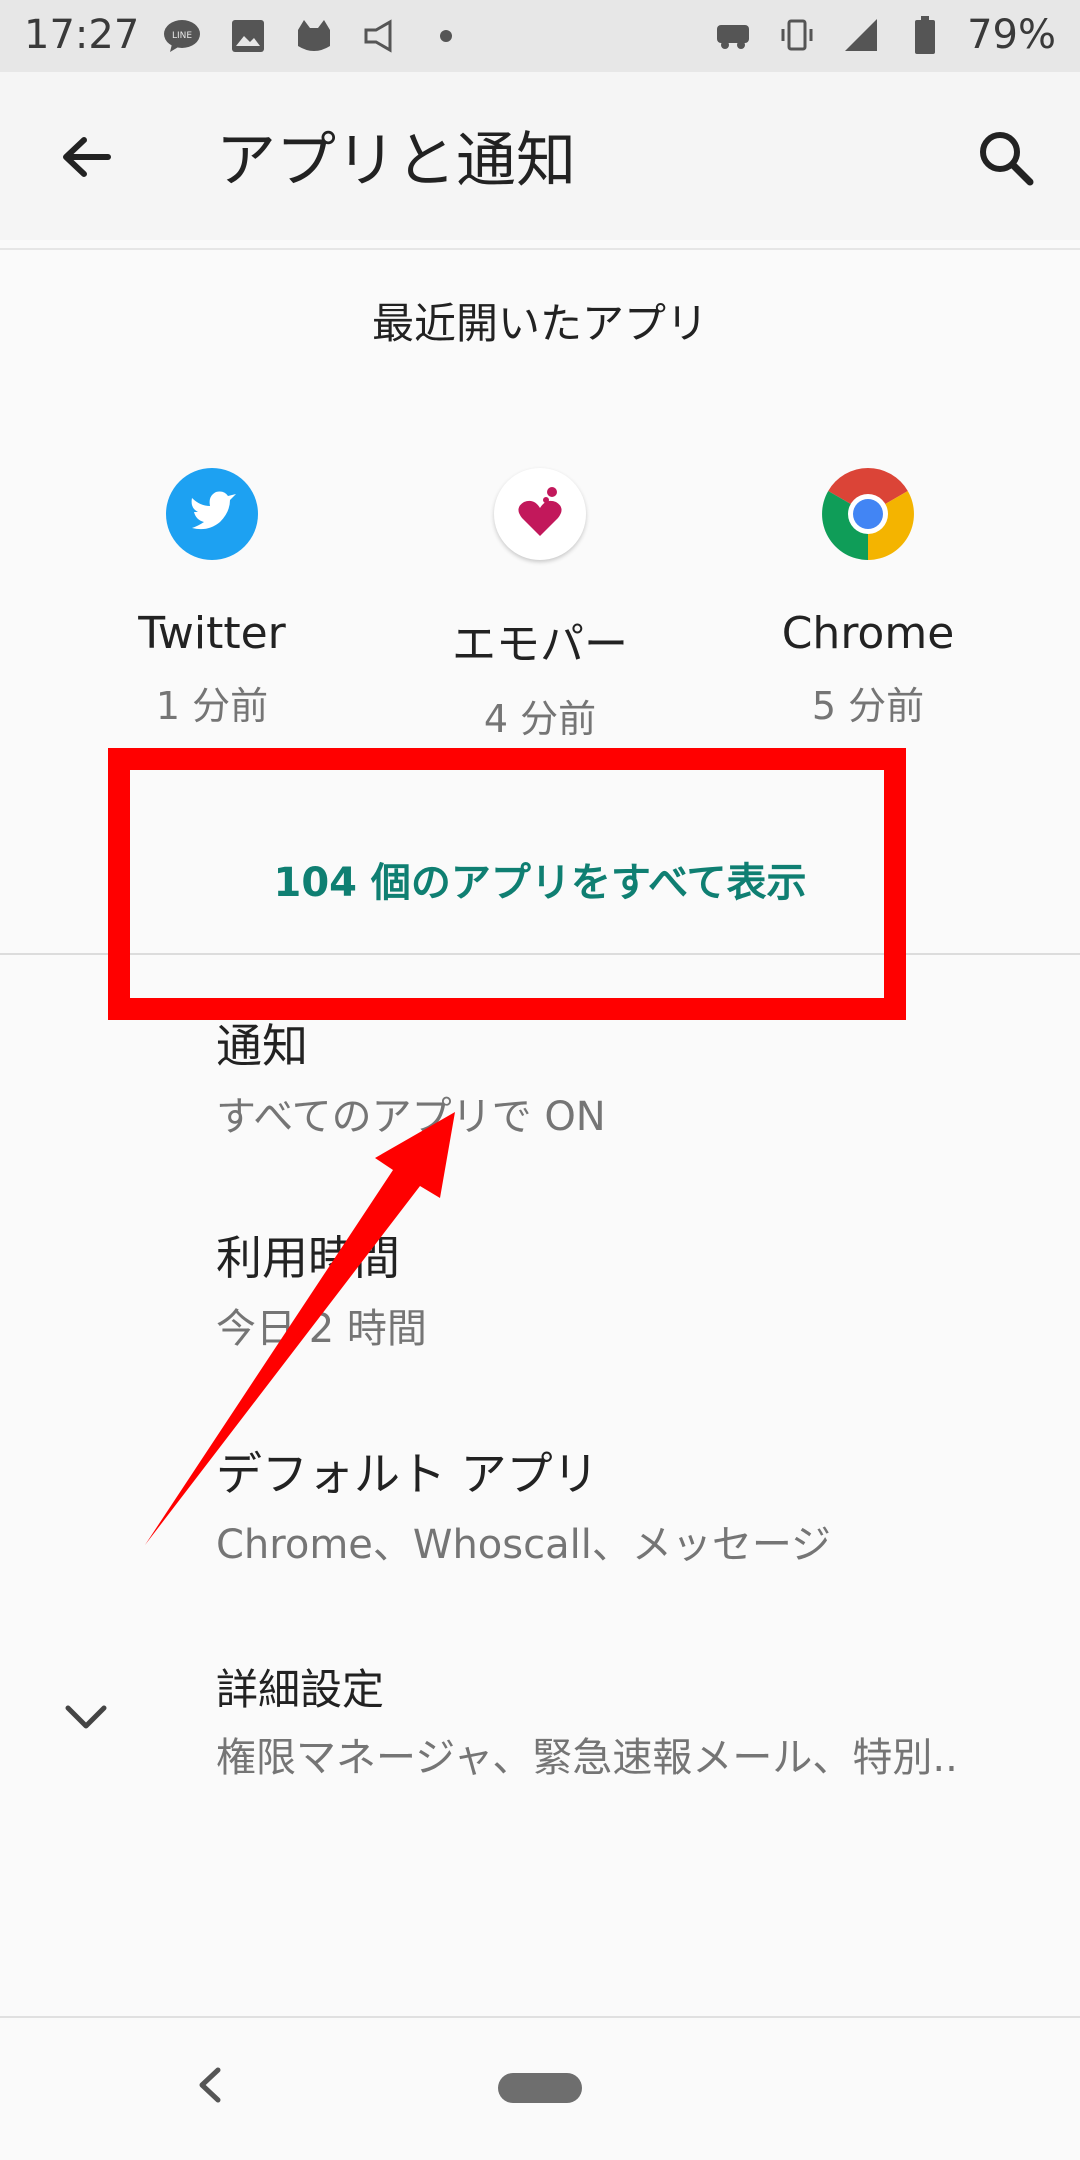 The height and width of the screenshot is (2160, 1080). Describe the element at coordinates (797, 35) in the screenshot. I see `vibrate-icon` at that location.